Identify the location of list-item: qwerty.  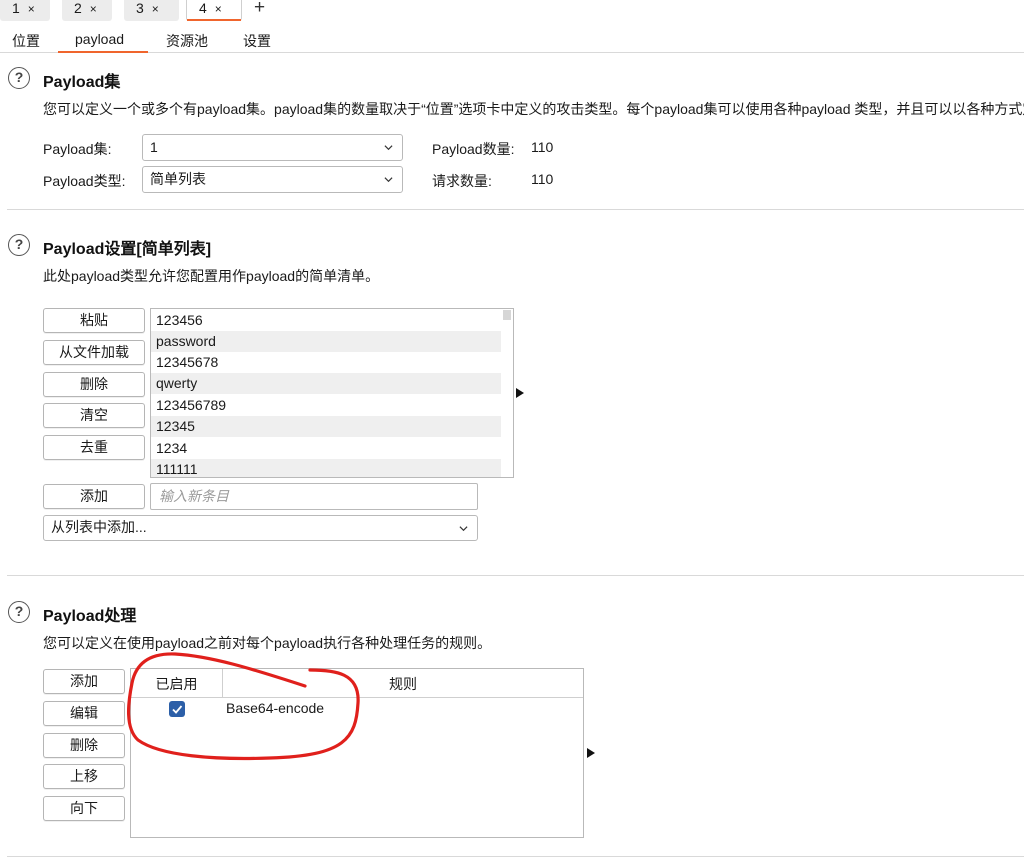
(326, 383).